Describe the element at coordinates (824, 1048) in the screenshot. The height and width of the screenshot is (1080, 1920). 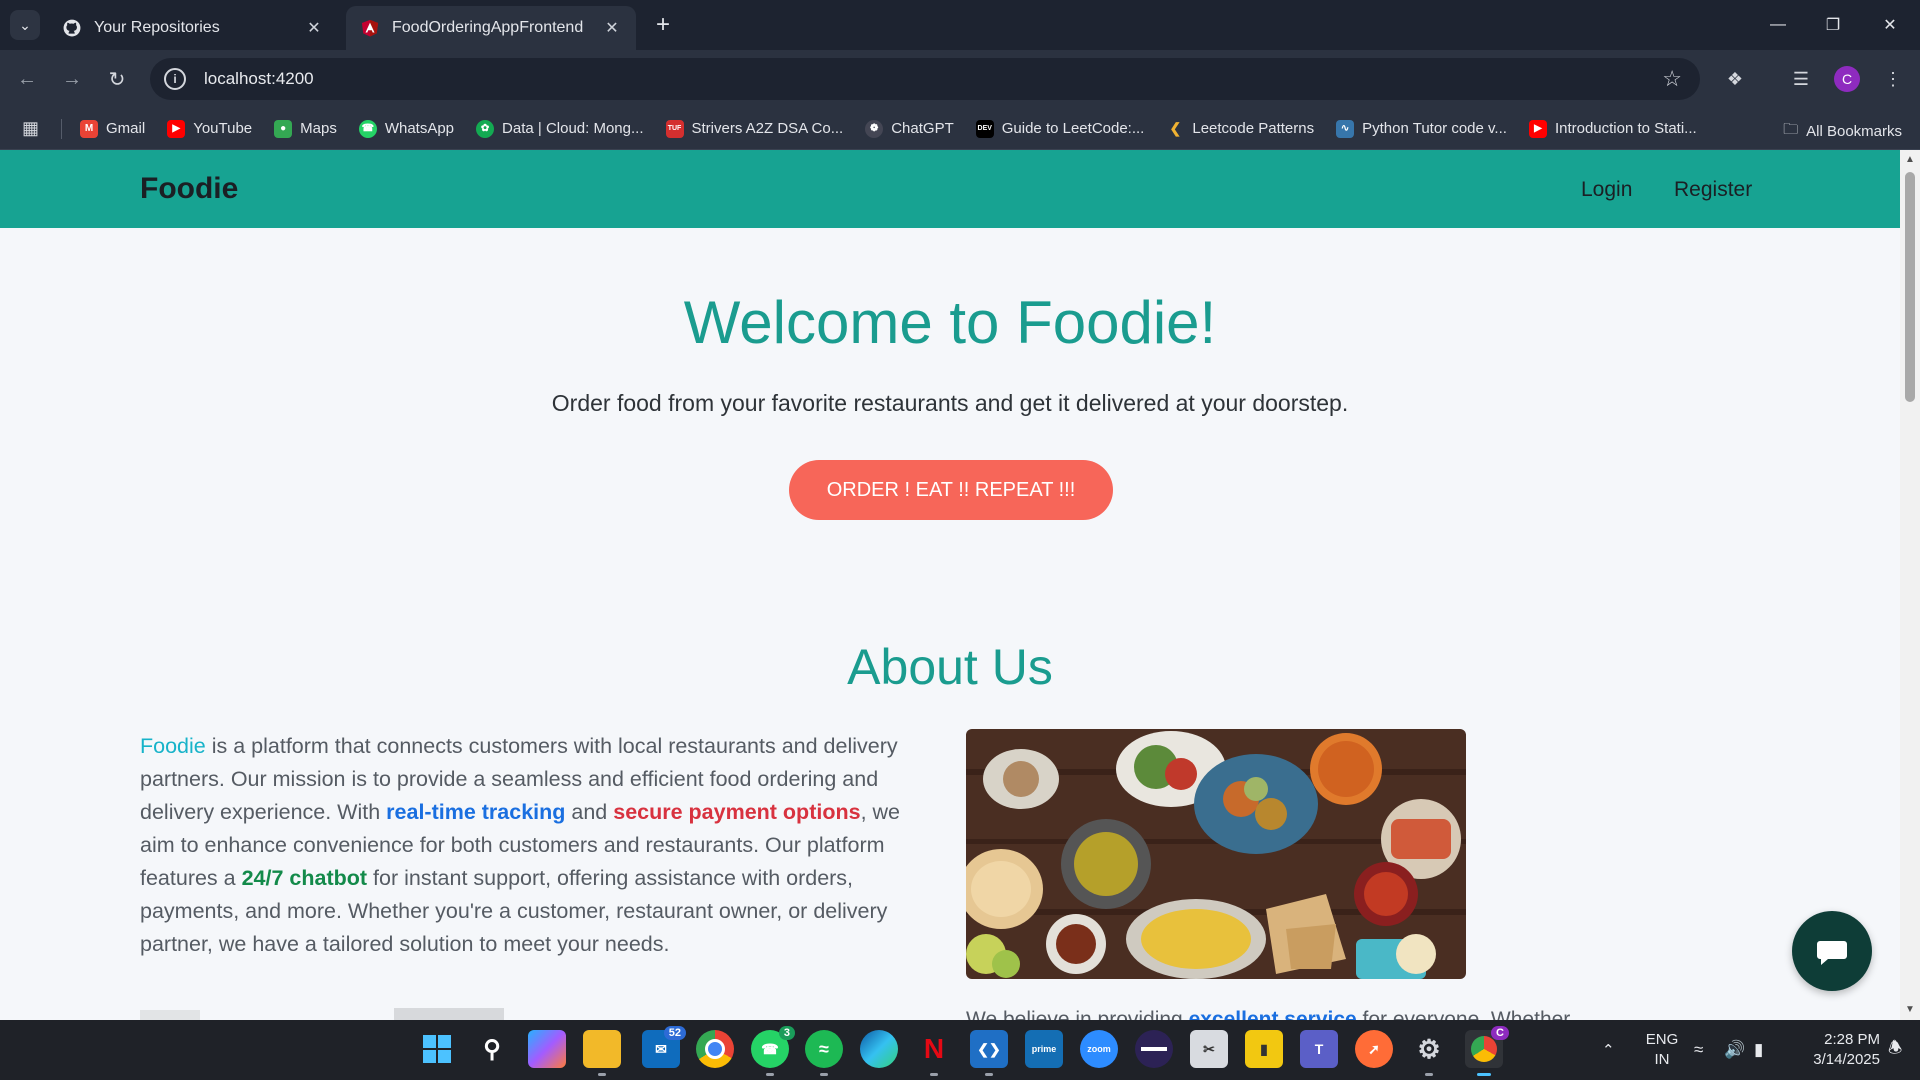
I see `spotify-icon: ≈` at that location.